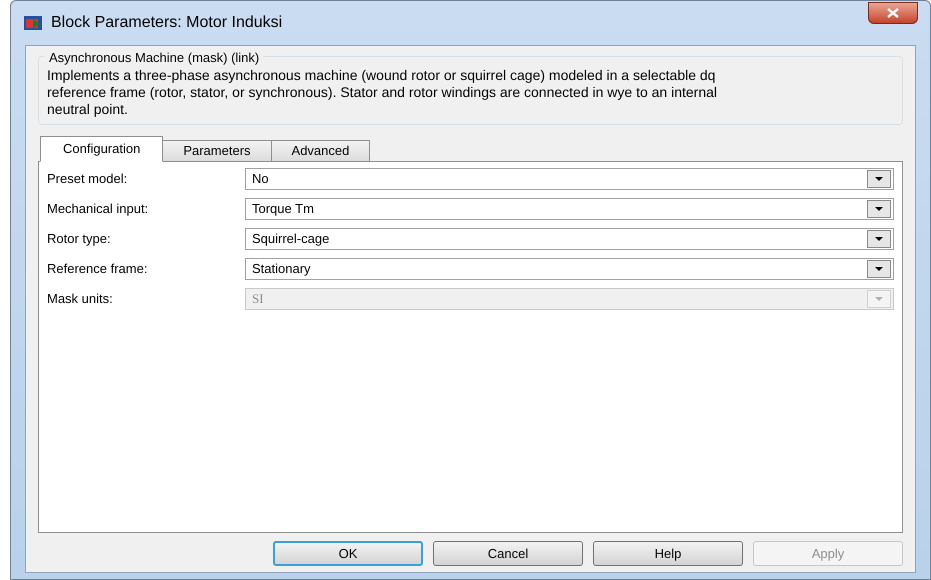 The width and height of the screenshot is (931, 580). What do you see at coordinates (291, 239) in the screenshot?
I see `dropdown-value: Squirrel-cage` at bounding box center [291, 239].